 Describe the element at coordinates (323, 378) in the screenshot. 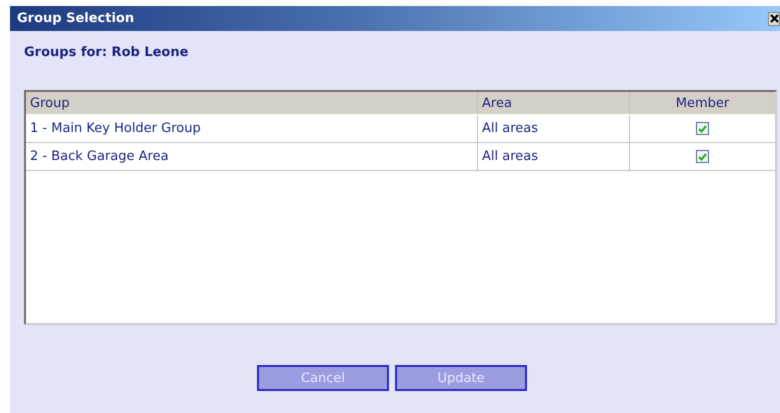

I see `cancel-button: Cancel` at that location.